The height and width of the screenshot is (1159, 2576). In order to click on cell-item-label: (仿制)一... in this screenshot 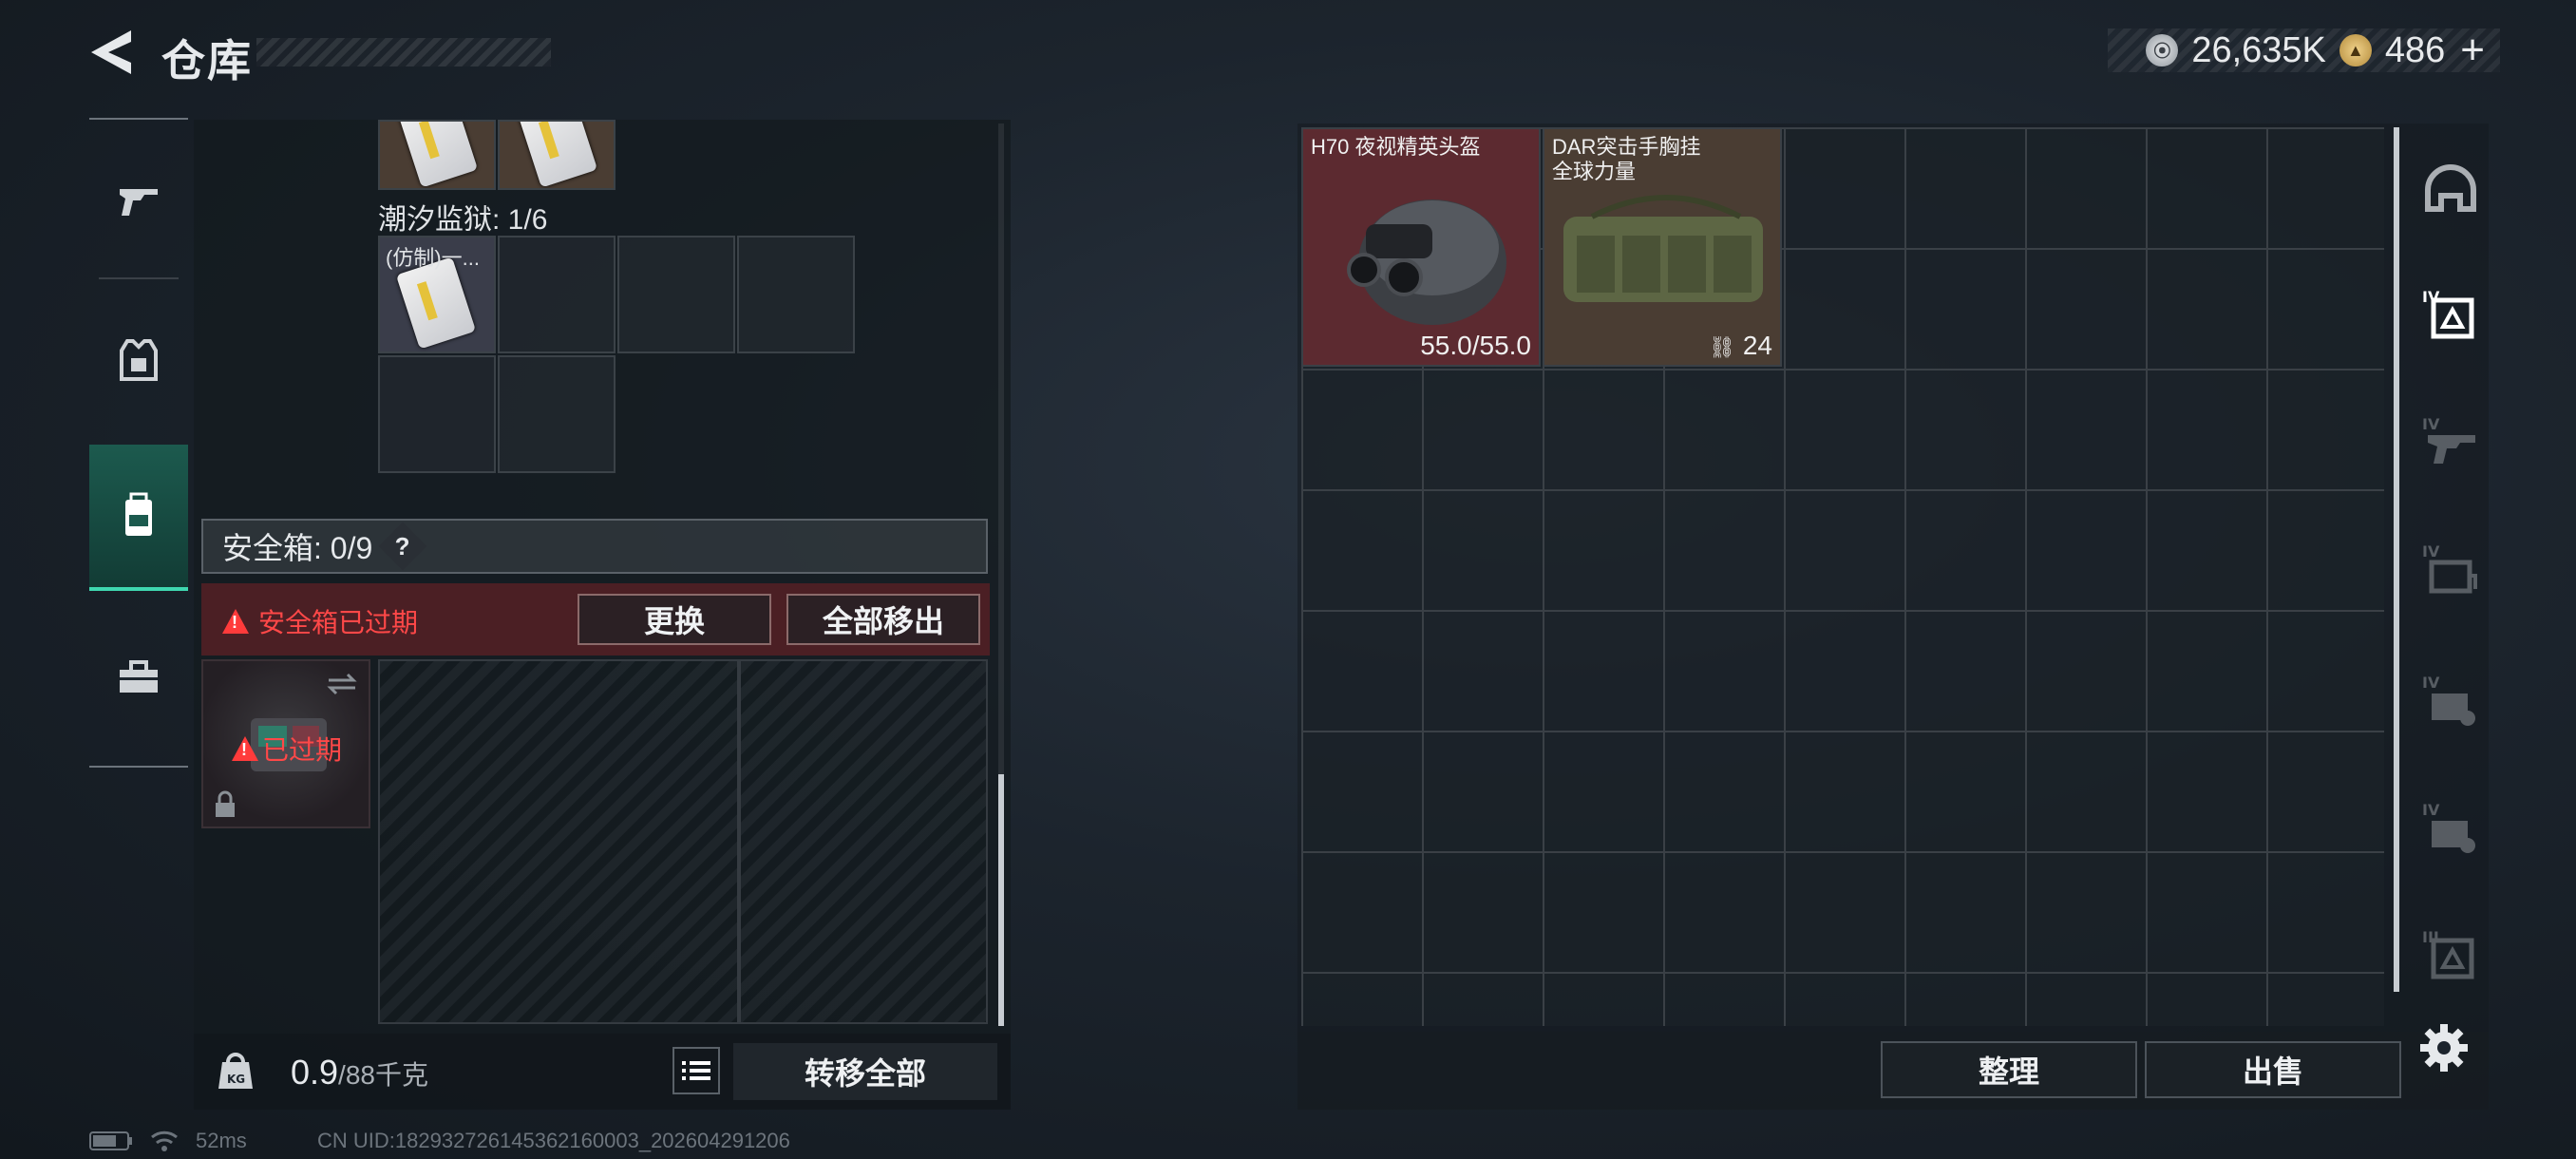, I will do `click(433, 258)`.